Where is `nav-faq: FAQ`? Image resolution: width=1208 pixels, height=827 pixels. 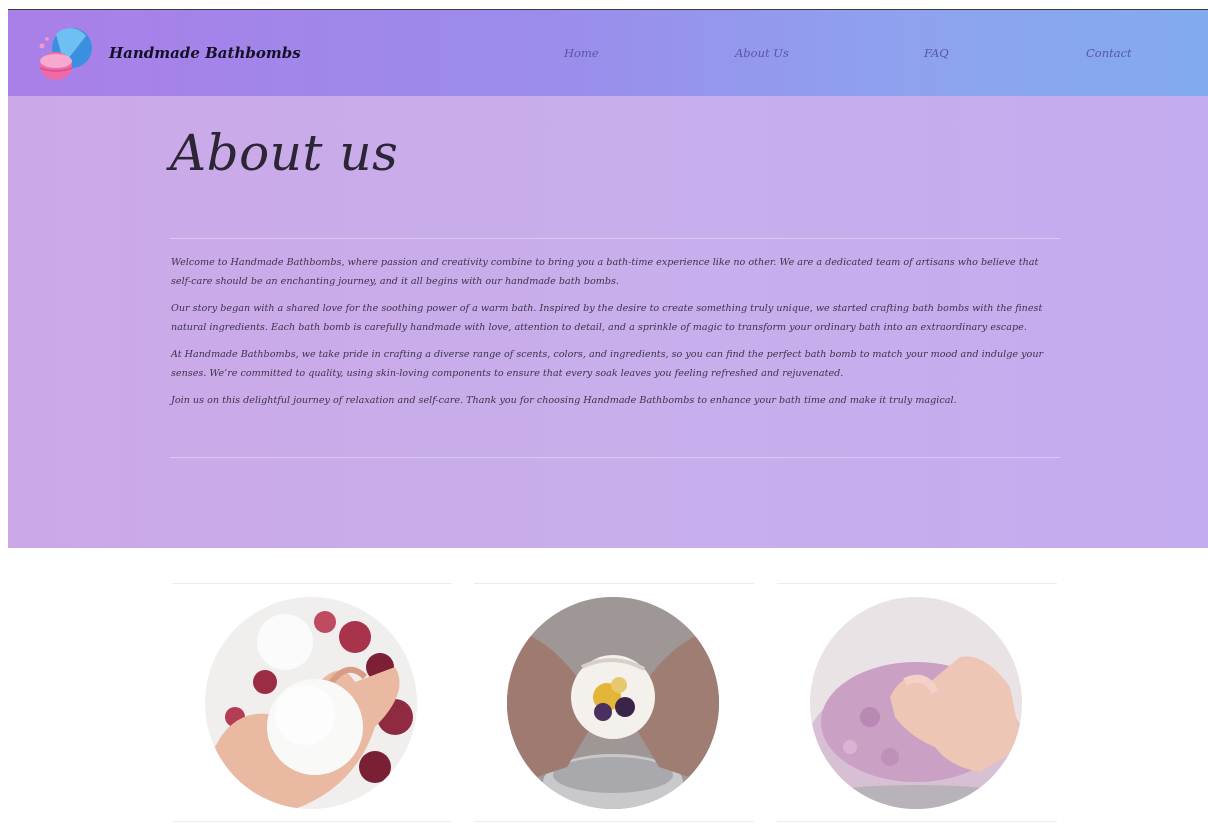 nav-faq: FAQ is located at coordinates (936, 53).